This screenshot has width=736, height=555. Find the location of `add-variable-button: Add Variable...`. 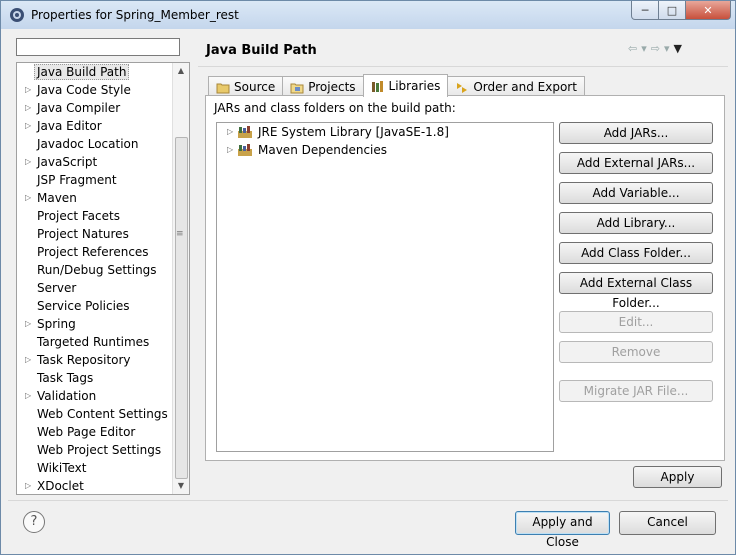

add-variable-button: Add Variable... is located at coordinates (636, 193).